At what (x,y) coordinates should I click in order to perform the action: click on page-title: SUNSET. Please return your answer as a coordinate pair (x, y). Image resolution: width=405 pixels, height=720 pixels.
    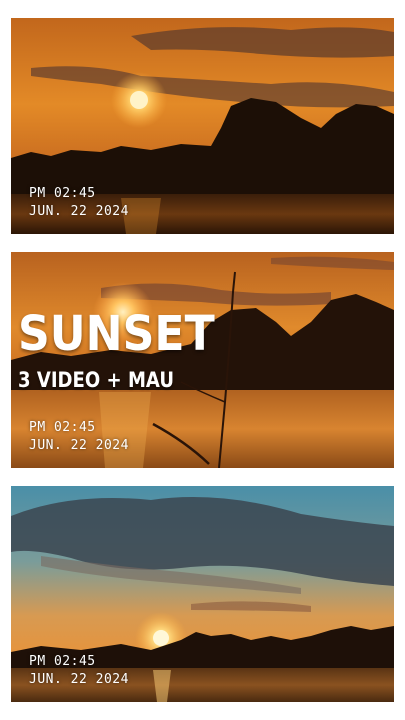
    Looking at the image, I should click on (116, 334).